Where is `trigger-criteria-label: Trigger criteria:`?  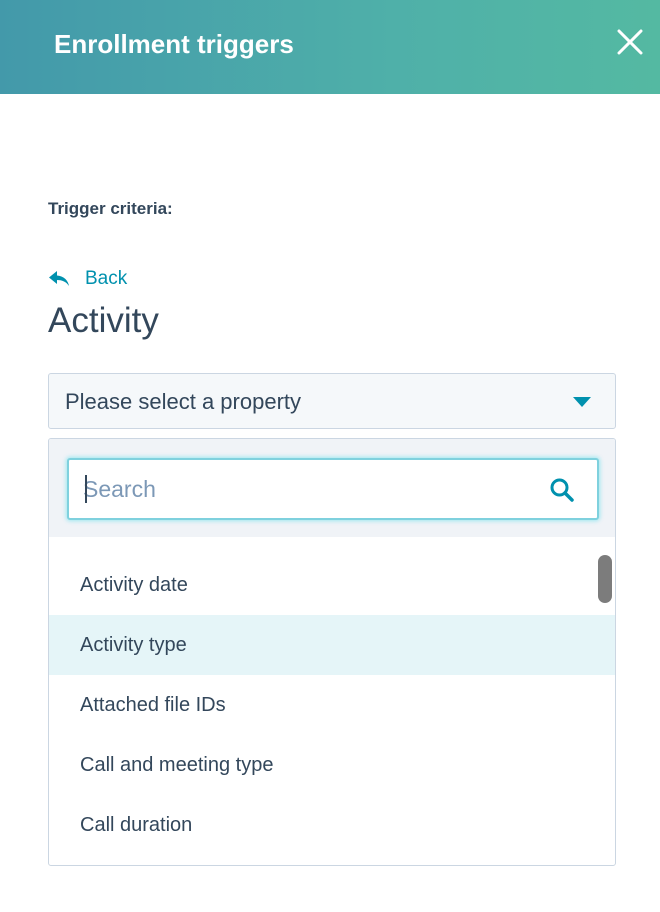
trigger-criteria-label: Trigger criteria: is located at coordinates (110, 208).